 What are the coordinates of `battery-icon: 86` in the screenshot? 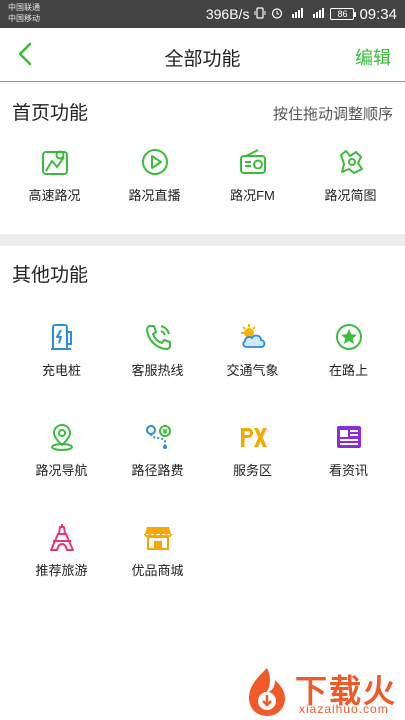 It's located at (343, 14).